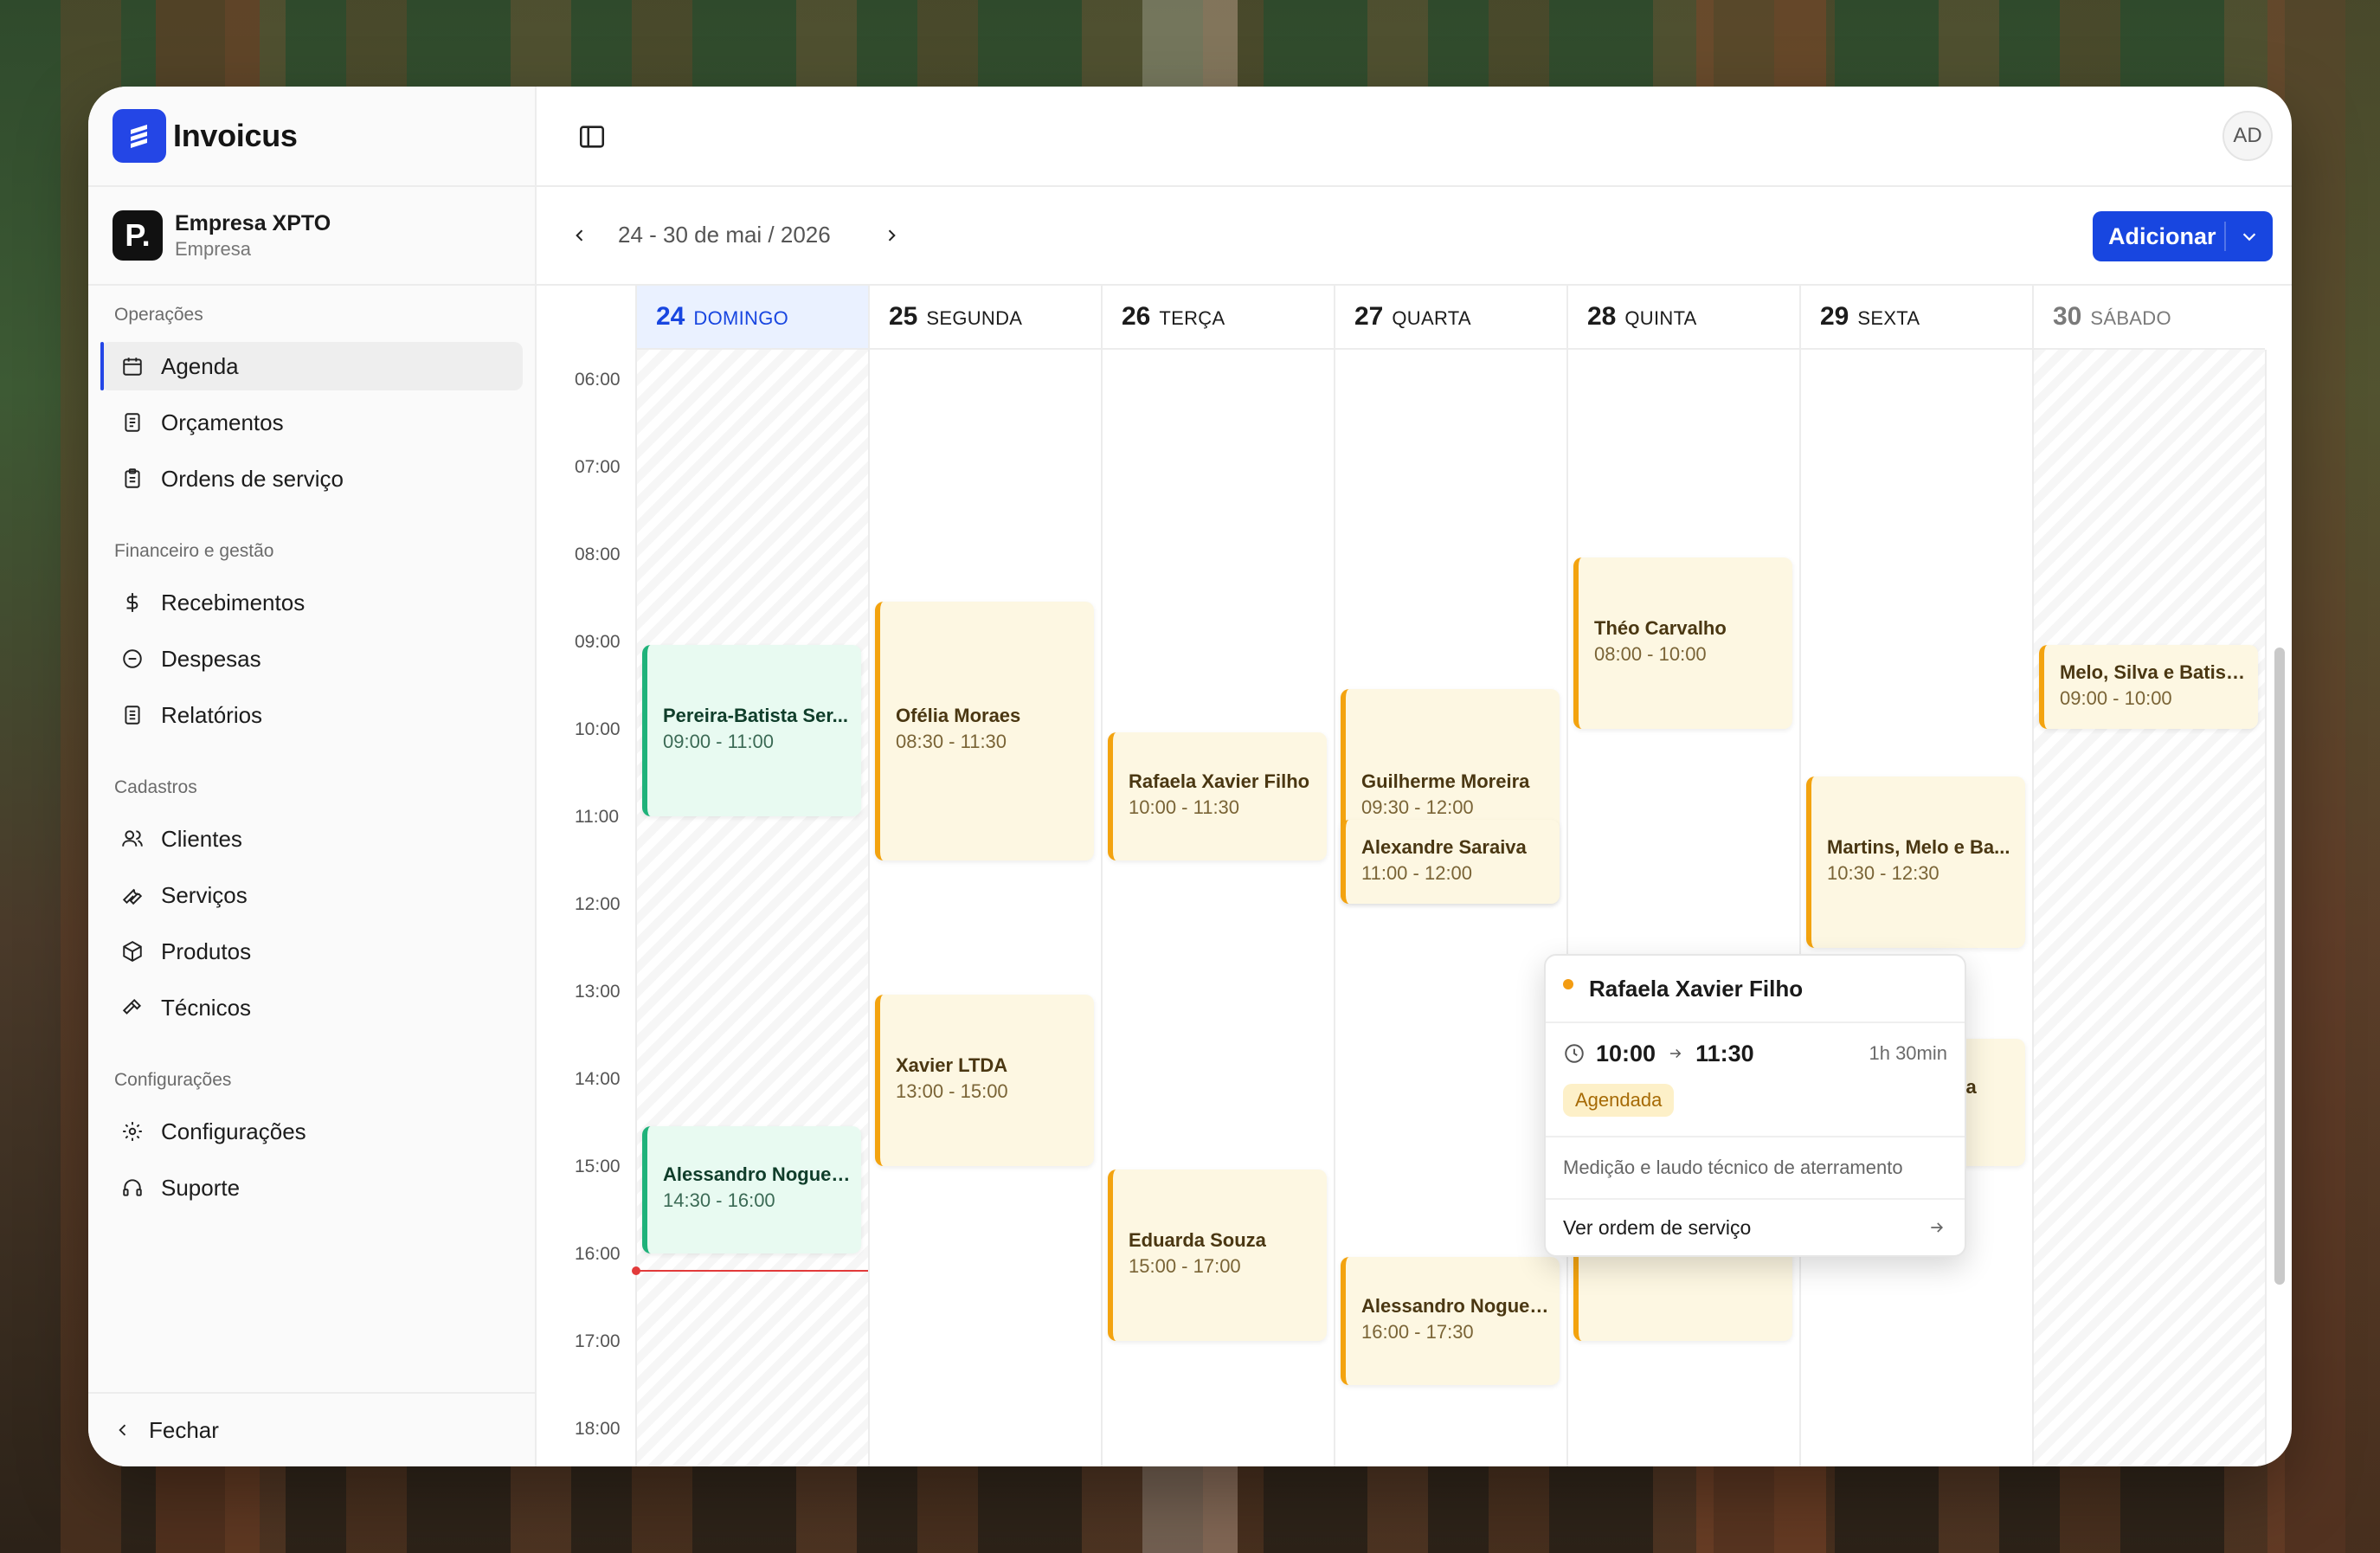 The height and width of the screenshot is (1553, 2380). What do you see at coordinates (1650, 654) in the screenshot?
I see `event-time: 08:00 - 10:00` at bounding box center [1650, 654].